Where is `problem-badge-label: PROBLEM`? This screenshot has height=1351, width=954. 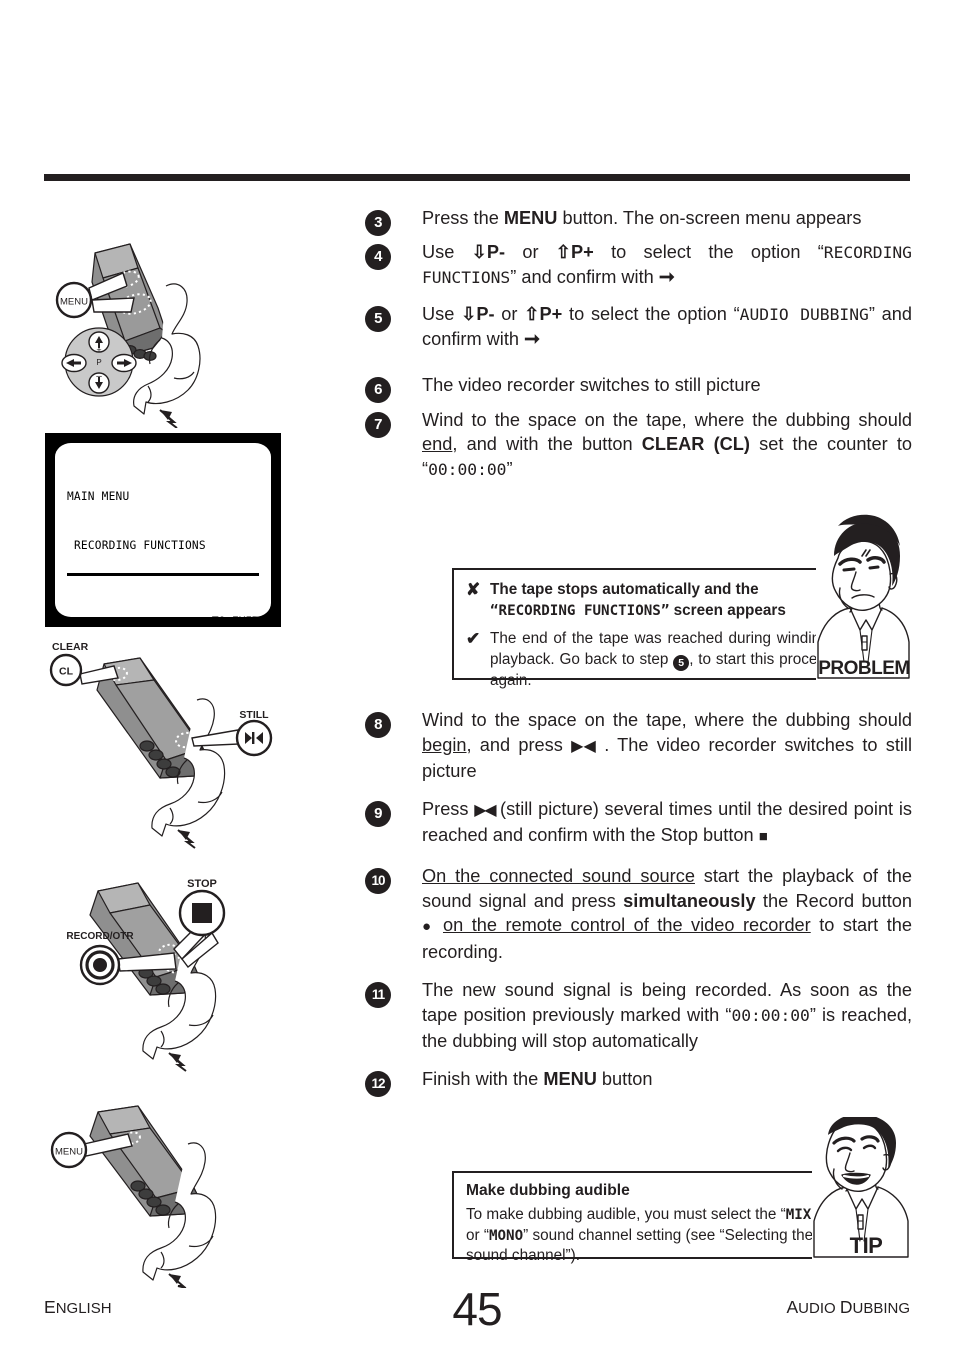 problem-badge-label: PROBLEM is located at coordinates (864, 668).